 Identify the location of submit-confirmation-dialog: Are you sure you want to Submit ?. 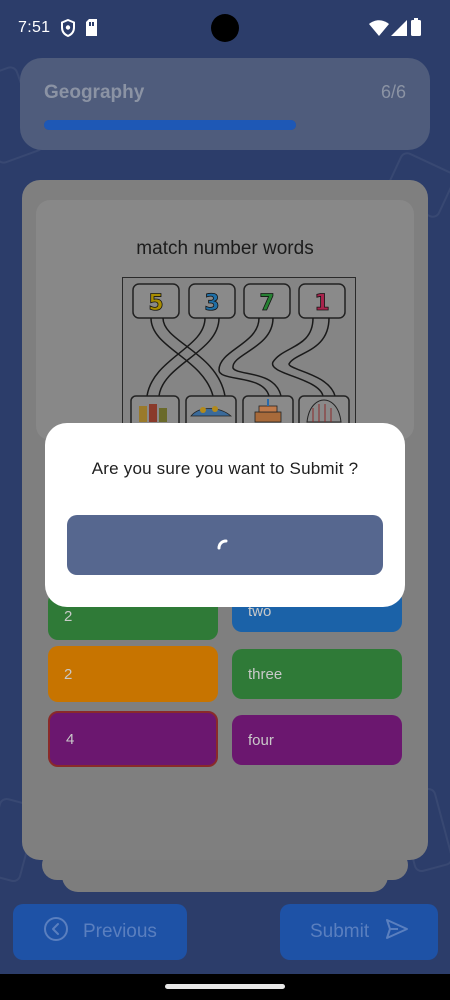
(225, 515).